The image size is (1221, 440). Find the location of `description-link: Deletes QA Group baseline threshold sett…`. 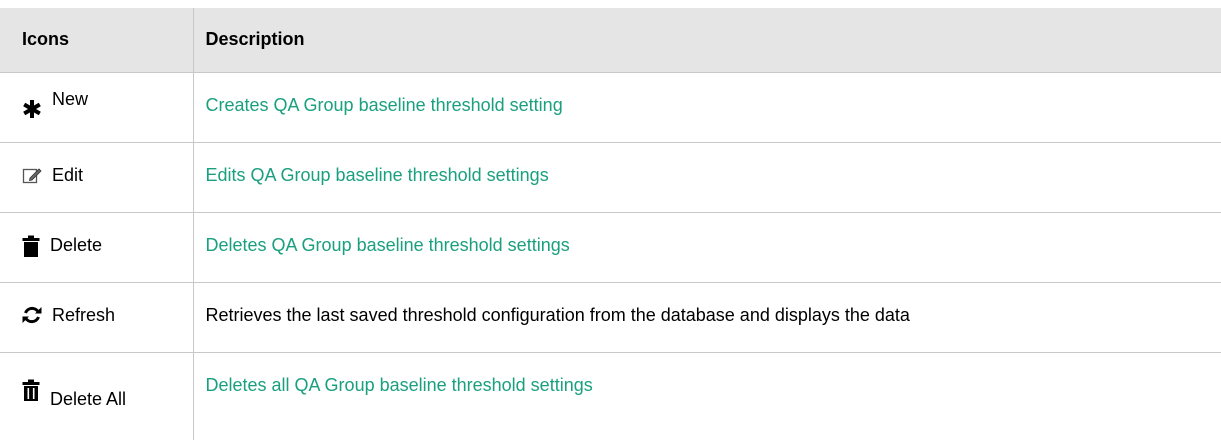

description-link: Deletes QA Group baseline threshold sett… is located at coordinates (706, 247).